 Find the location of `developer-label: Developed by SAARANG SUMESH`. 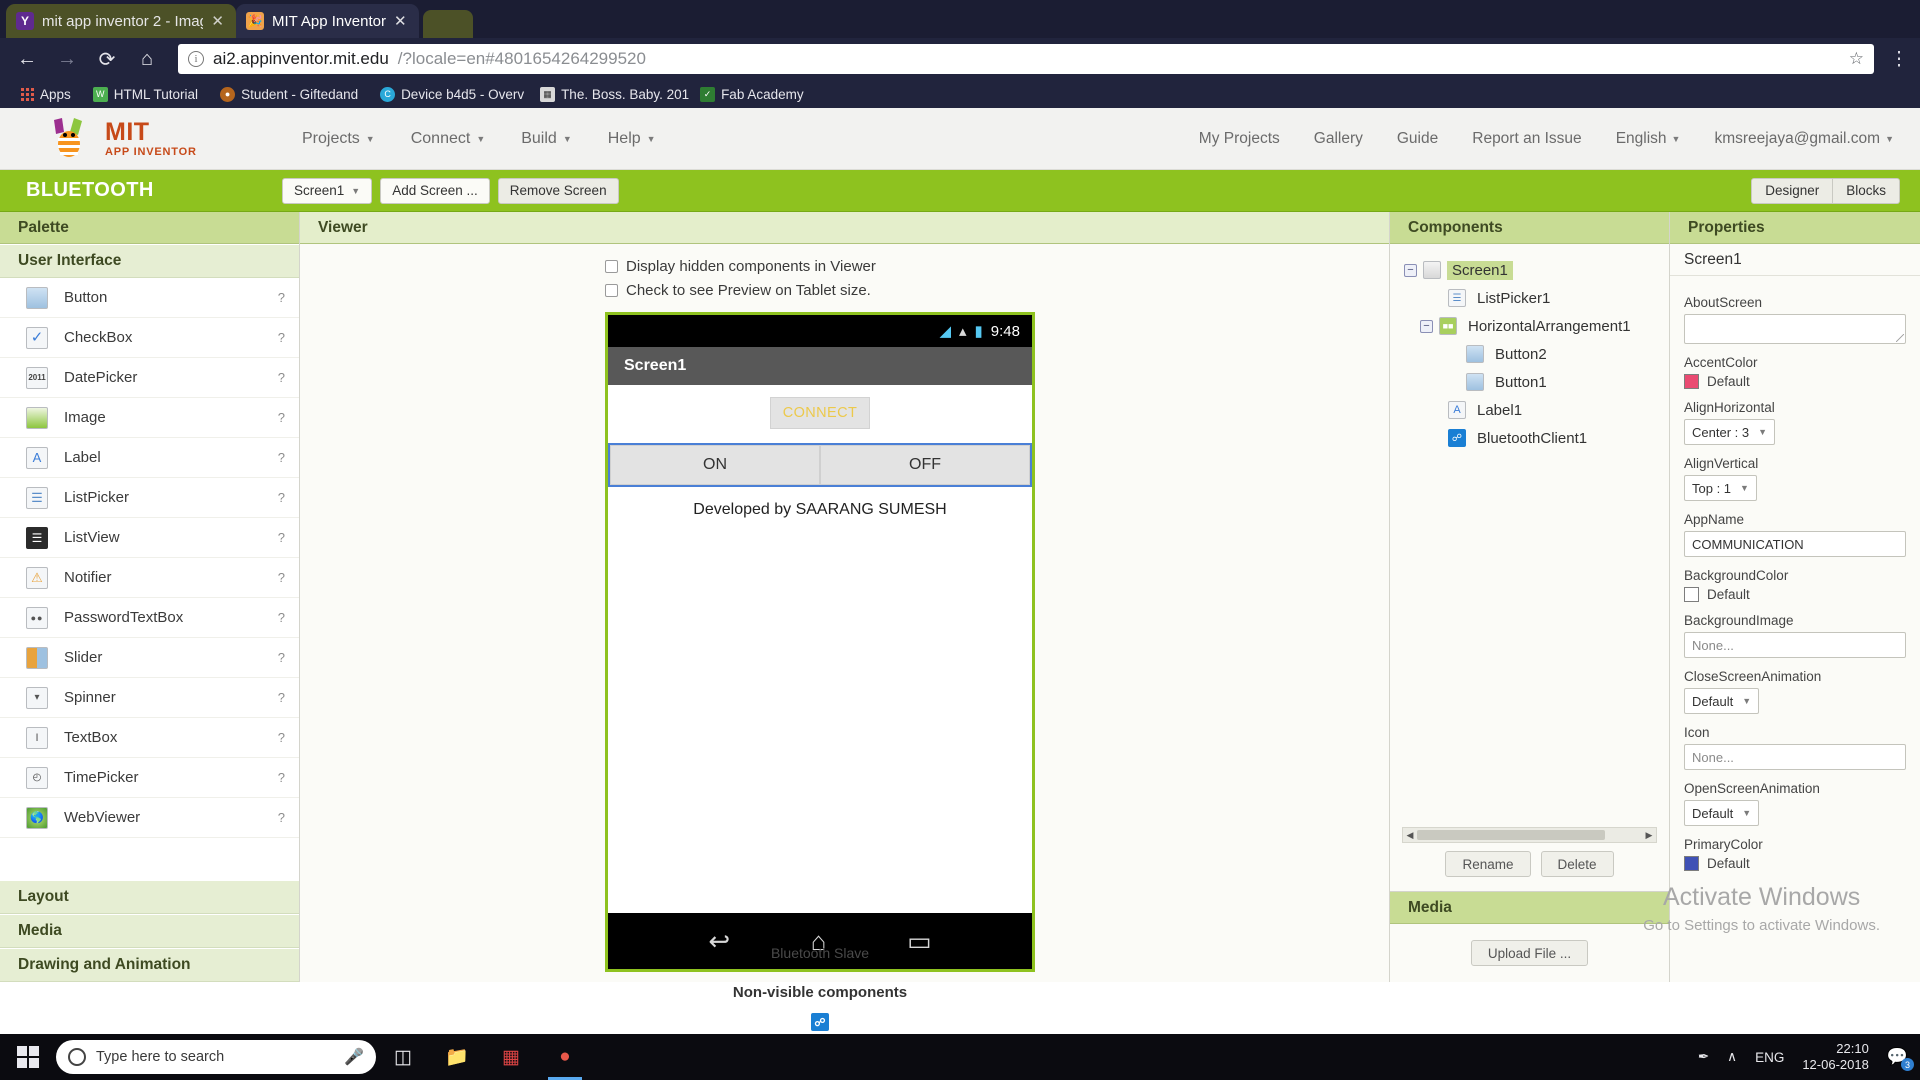

developer-label: Developed by SAARANG SUMESH is located at coordinates (820, 510).